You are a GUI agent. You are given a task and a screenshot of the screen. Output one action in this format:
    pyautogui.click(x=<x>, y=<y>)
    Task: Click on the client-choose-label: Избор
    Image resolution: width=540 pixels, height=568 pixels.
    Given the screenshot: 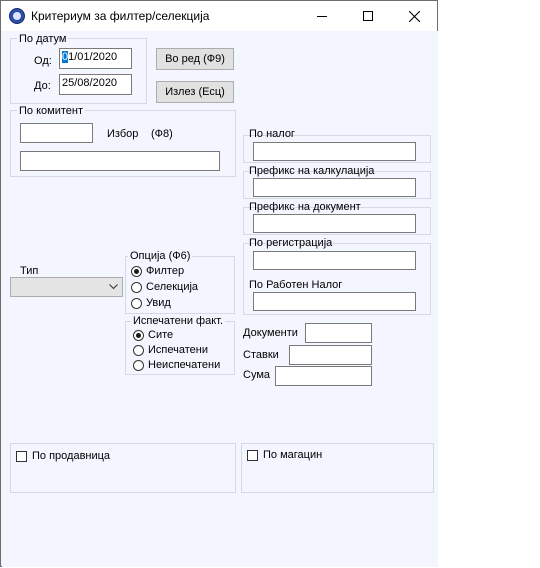 What is the action you would take?
    pyautogui.click(x=122, y=134)
    